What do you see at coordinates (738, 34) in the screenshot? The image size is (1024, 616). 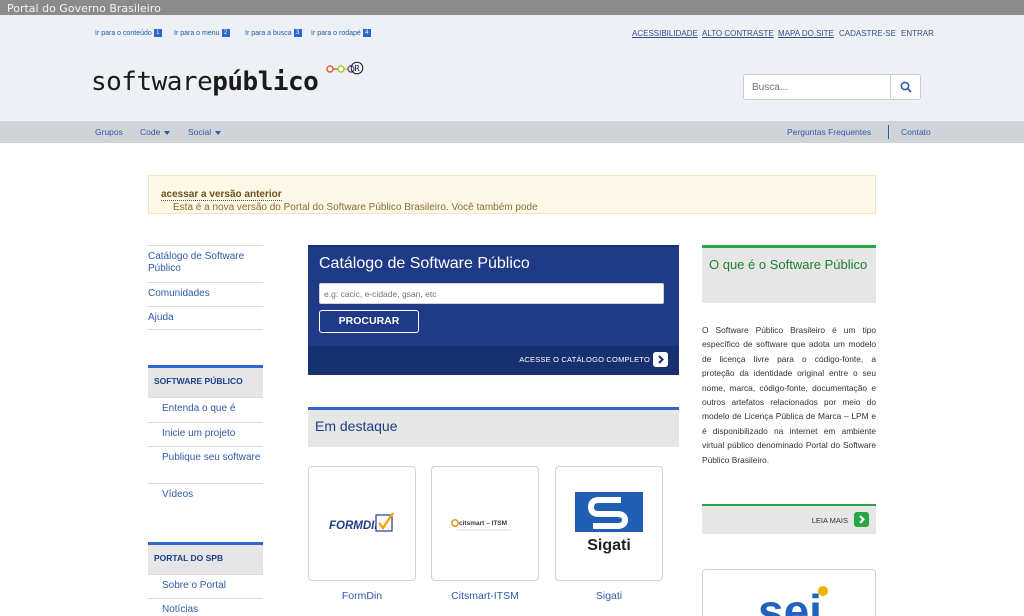 I see `high-contrast-link: ALTO CONTRASTE` at bounding box center [738, 34].